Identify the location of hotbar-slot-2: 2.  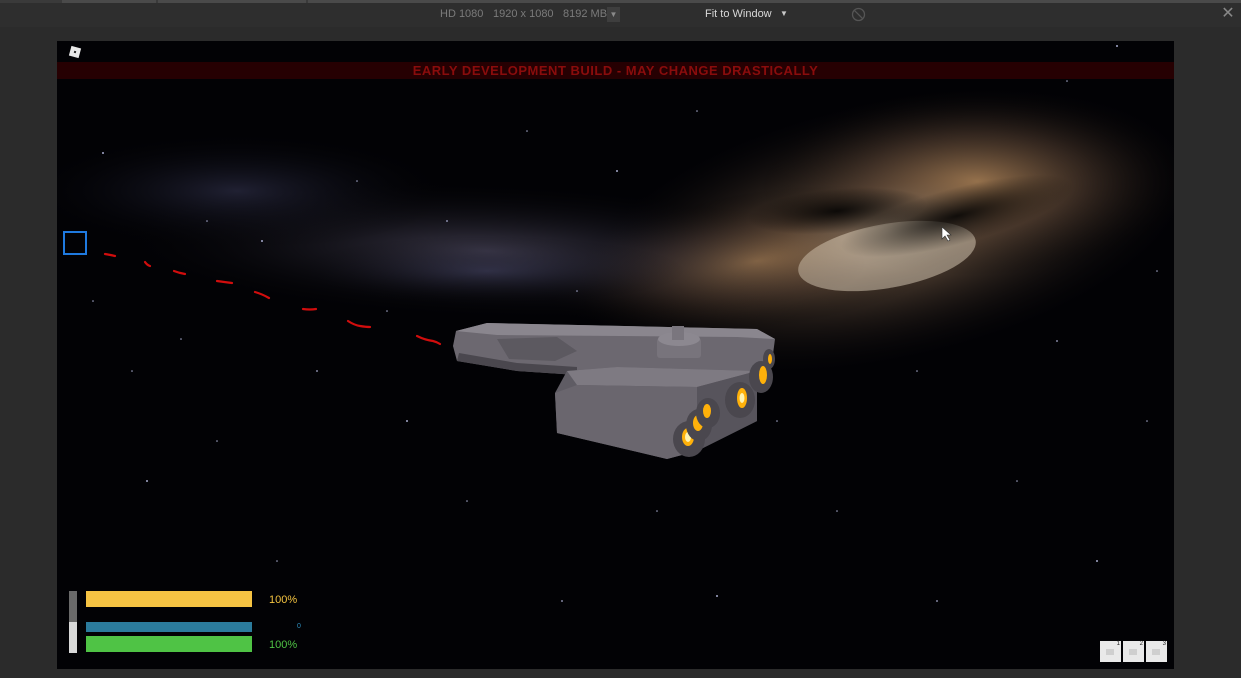
(1133, 651).